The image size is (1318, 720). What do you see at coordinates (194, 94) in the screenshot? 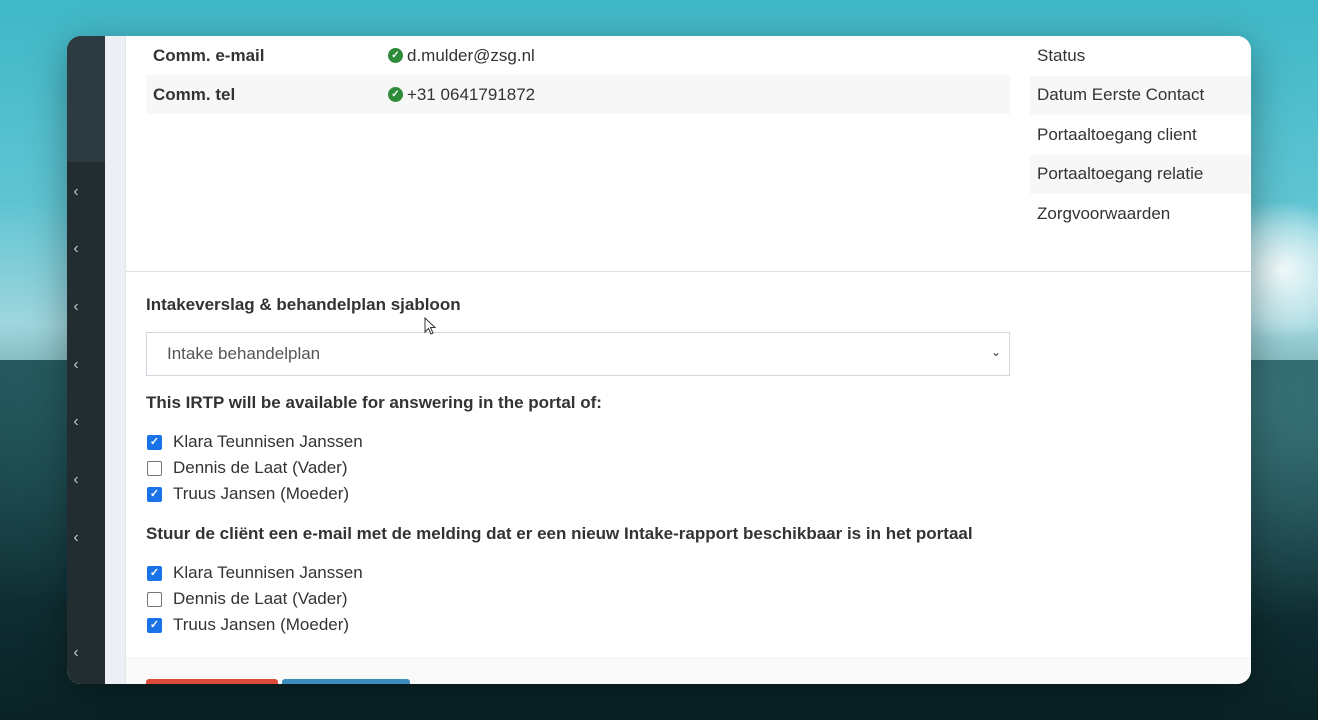
I see `row-label: Comm. tel` at bounding box center [194, 94].